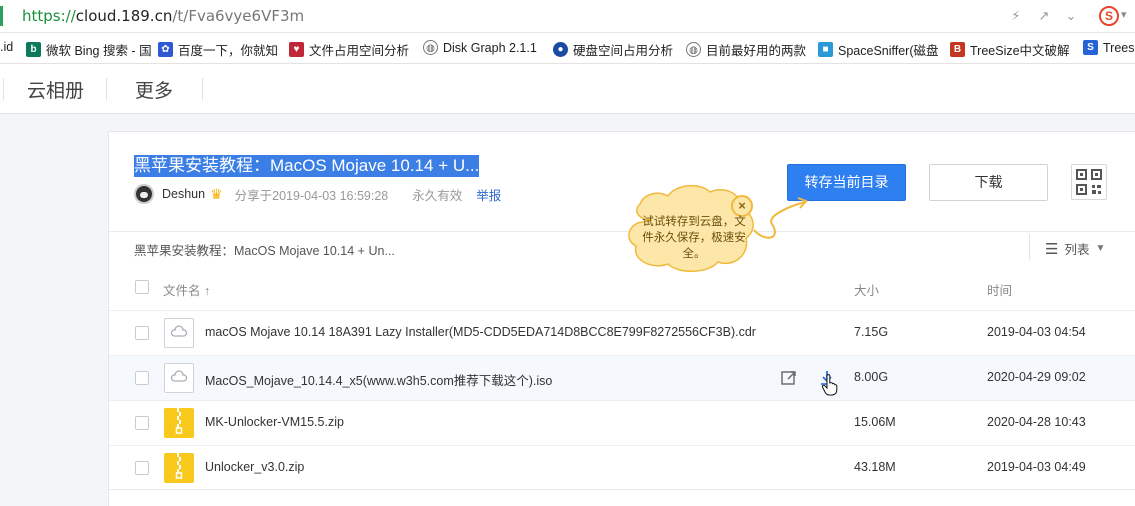 This screenshot has height=506, width=1135. What do you see at coordinates (1124, 14) in the screenshot?
I see `search-engine-dropdown-icon: ▾` at bounding box center [1124, 14].